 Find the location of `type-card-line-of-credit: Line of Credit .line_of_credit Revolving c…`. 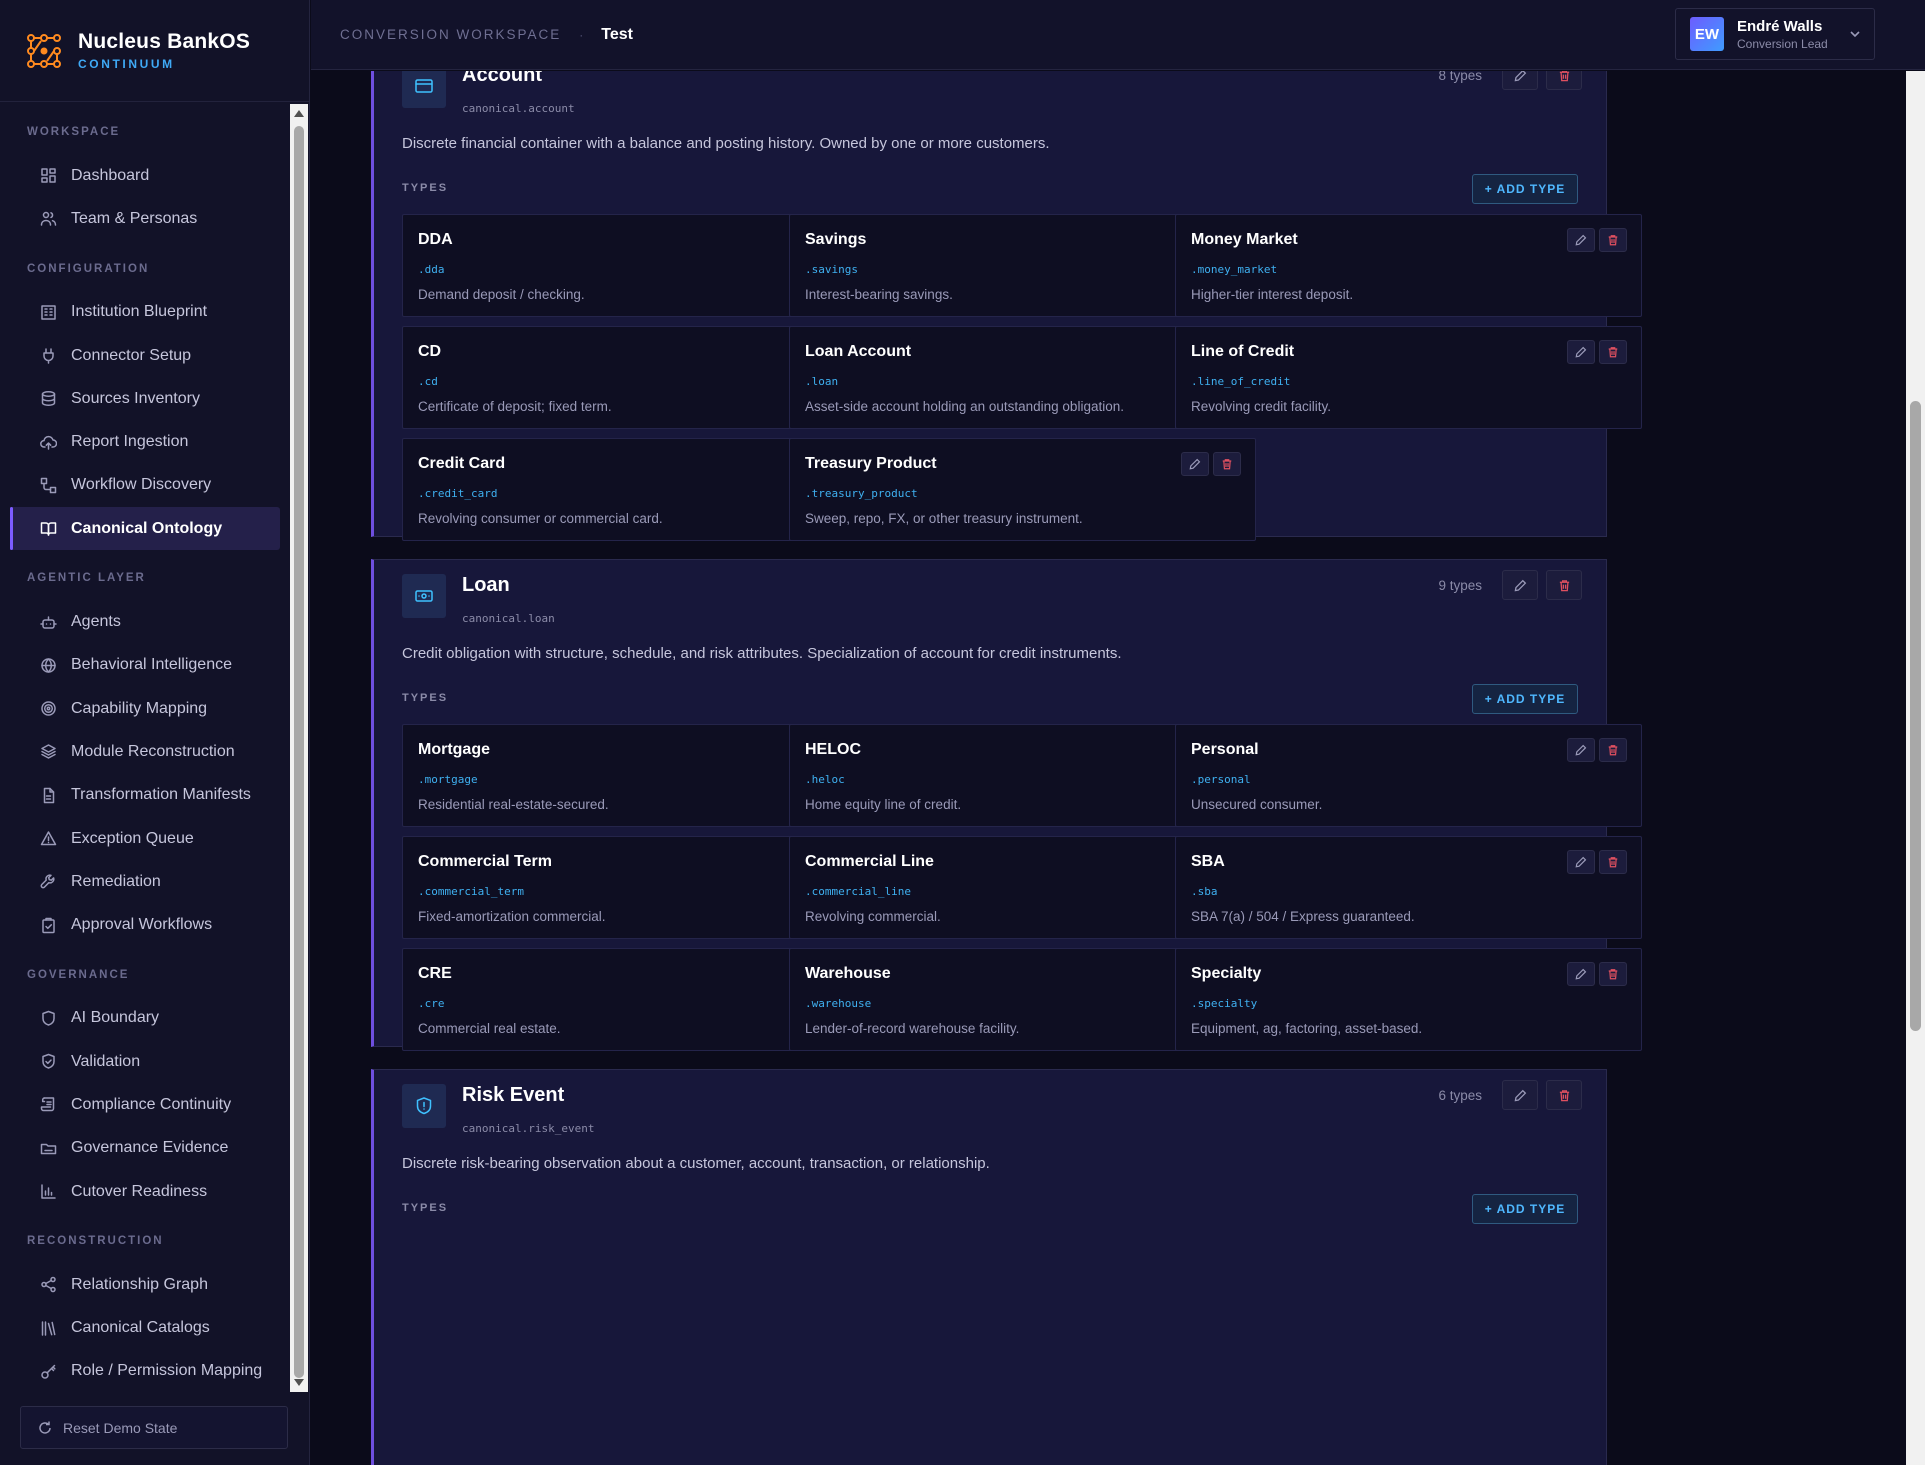

type-card-line-of-credit: Line of Credit .line_of_credit Revolving c… is located at coordinates (1408, 377).